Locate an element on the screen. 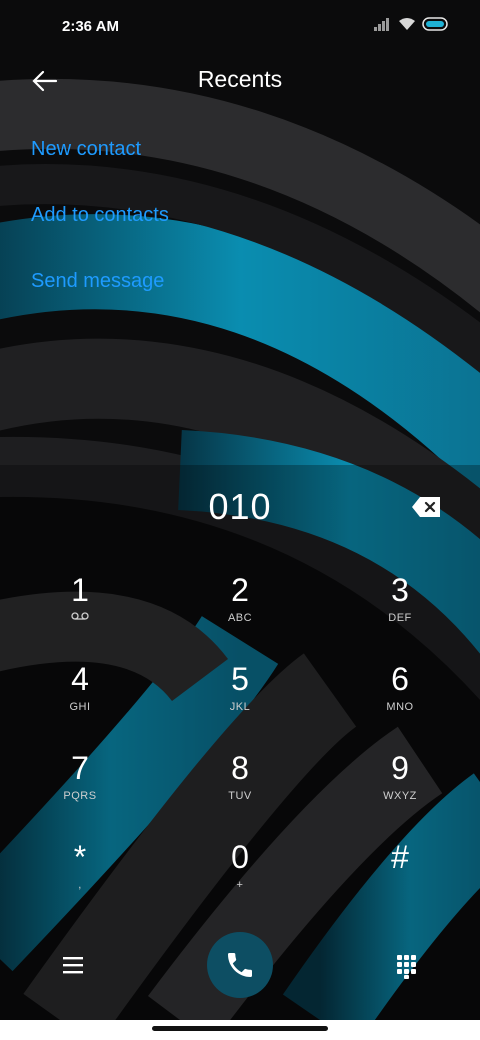  status-time: 2:36 AM is located at coordinates (90, 26).